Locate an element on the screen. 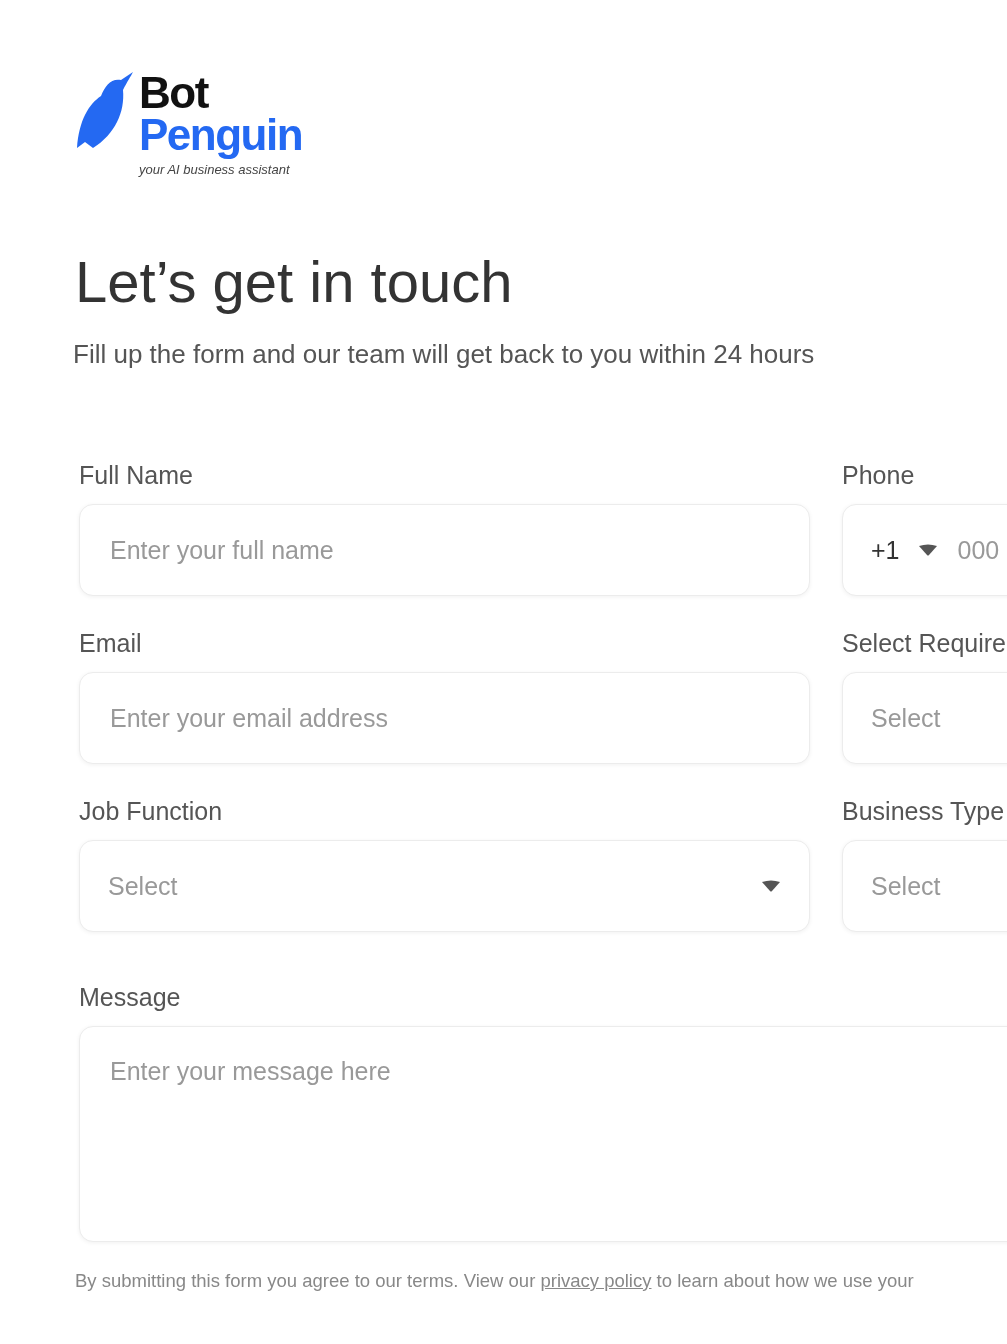 This screenshot has height=1344, width=1007. text-input: Enter your email address is located at coordinates (444, 718).